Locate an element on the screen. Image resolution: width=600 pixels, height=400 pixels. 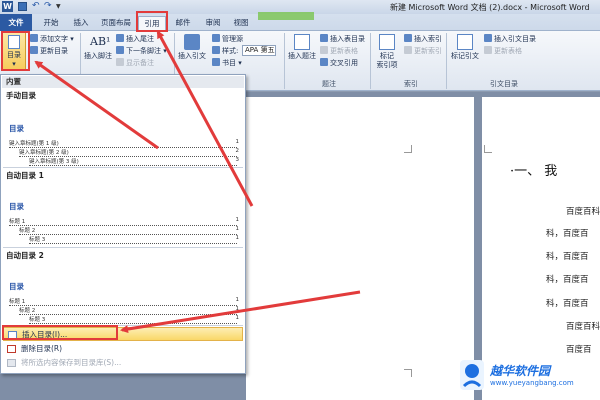
mark-citation-button: 标记引文 is located at coordinates (465, 47).